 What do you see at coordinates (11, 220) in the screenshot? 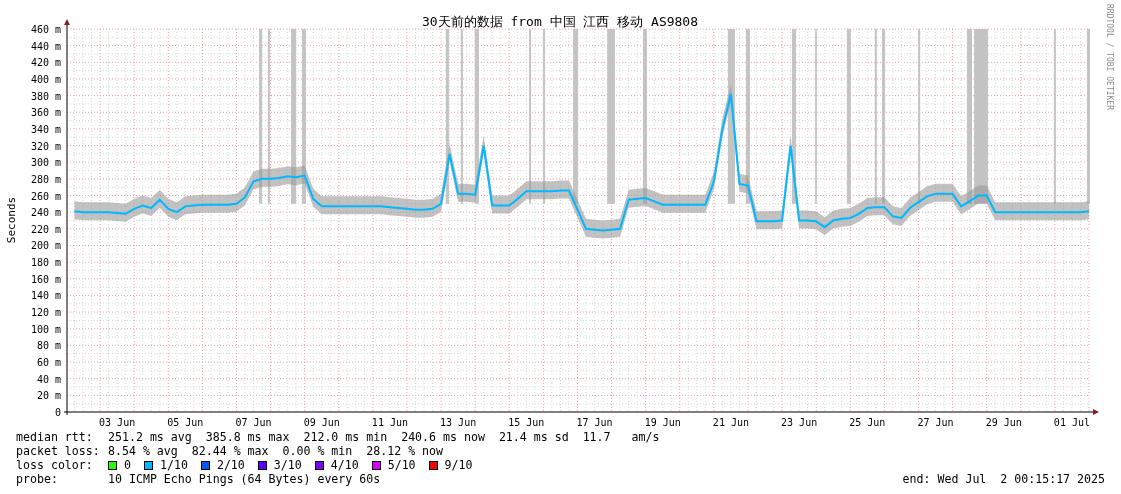
I see `y-axis-label: Seconds` at bounding box center [11, 220].